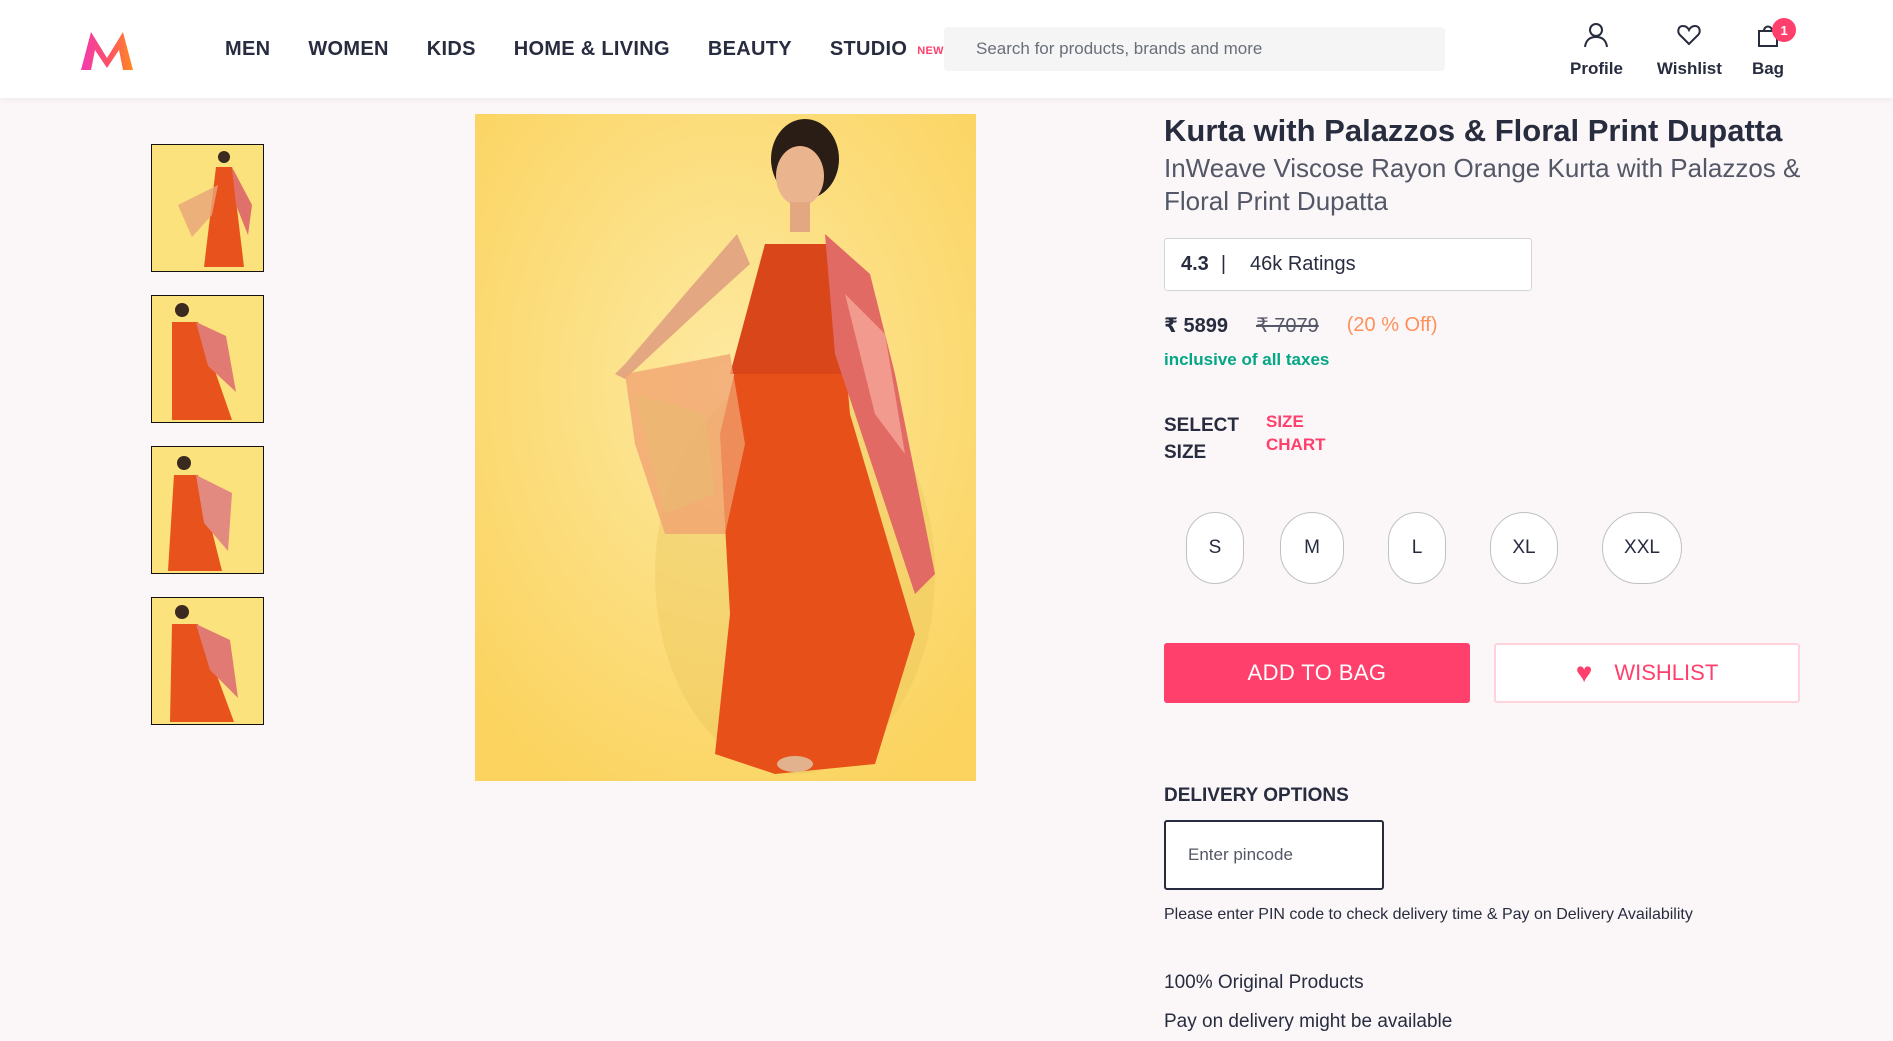  I want to click on nav-women: WOMEN, so click(348, 49).